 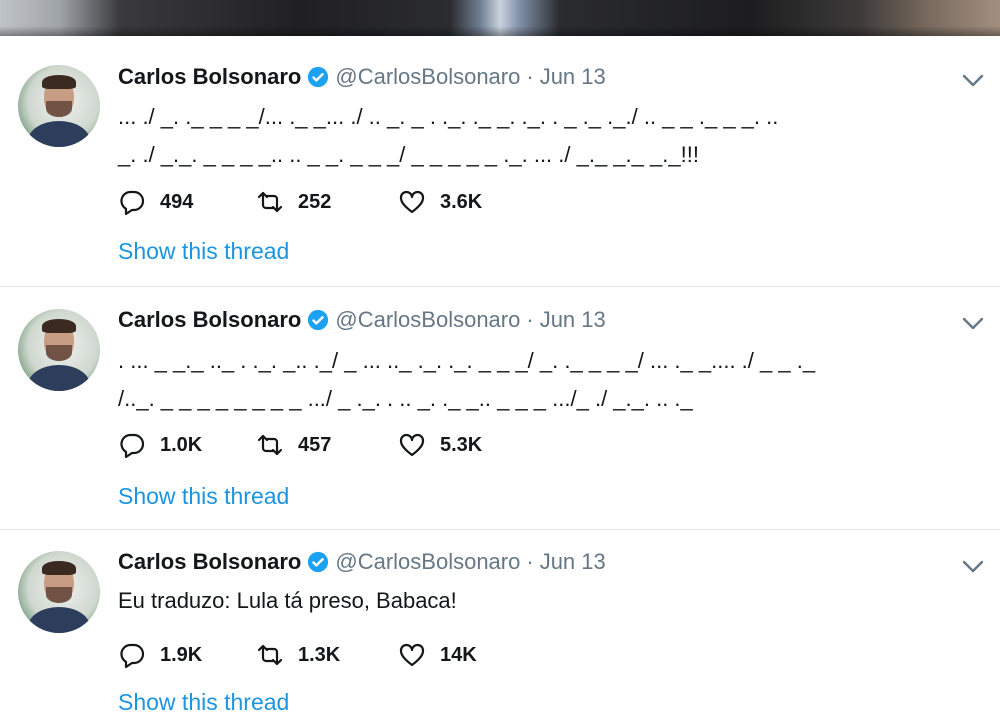 I want to click on like-button: 14K, so click(x=468, y=655).